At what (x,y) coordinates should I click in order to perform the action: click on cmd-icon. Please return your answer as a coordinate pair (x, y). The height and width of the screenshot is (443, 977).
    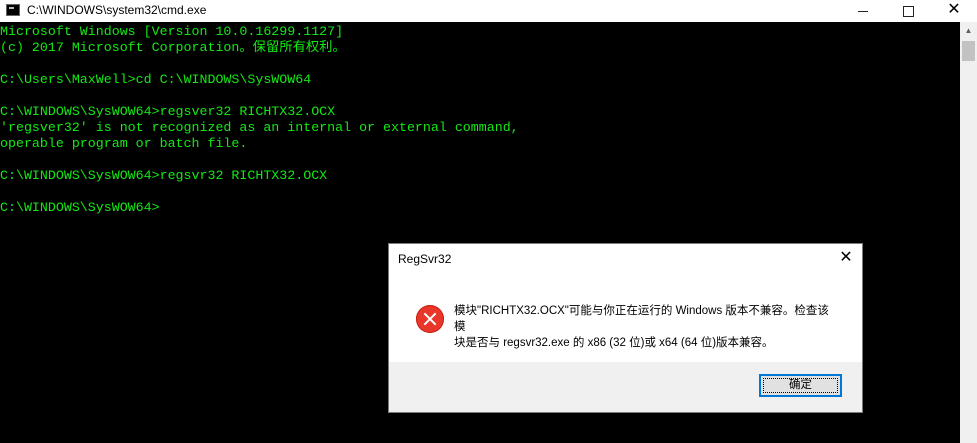
    Looking at the image, I should click on (13, 10).